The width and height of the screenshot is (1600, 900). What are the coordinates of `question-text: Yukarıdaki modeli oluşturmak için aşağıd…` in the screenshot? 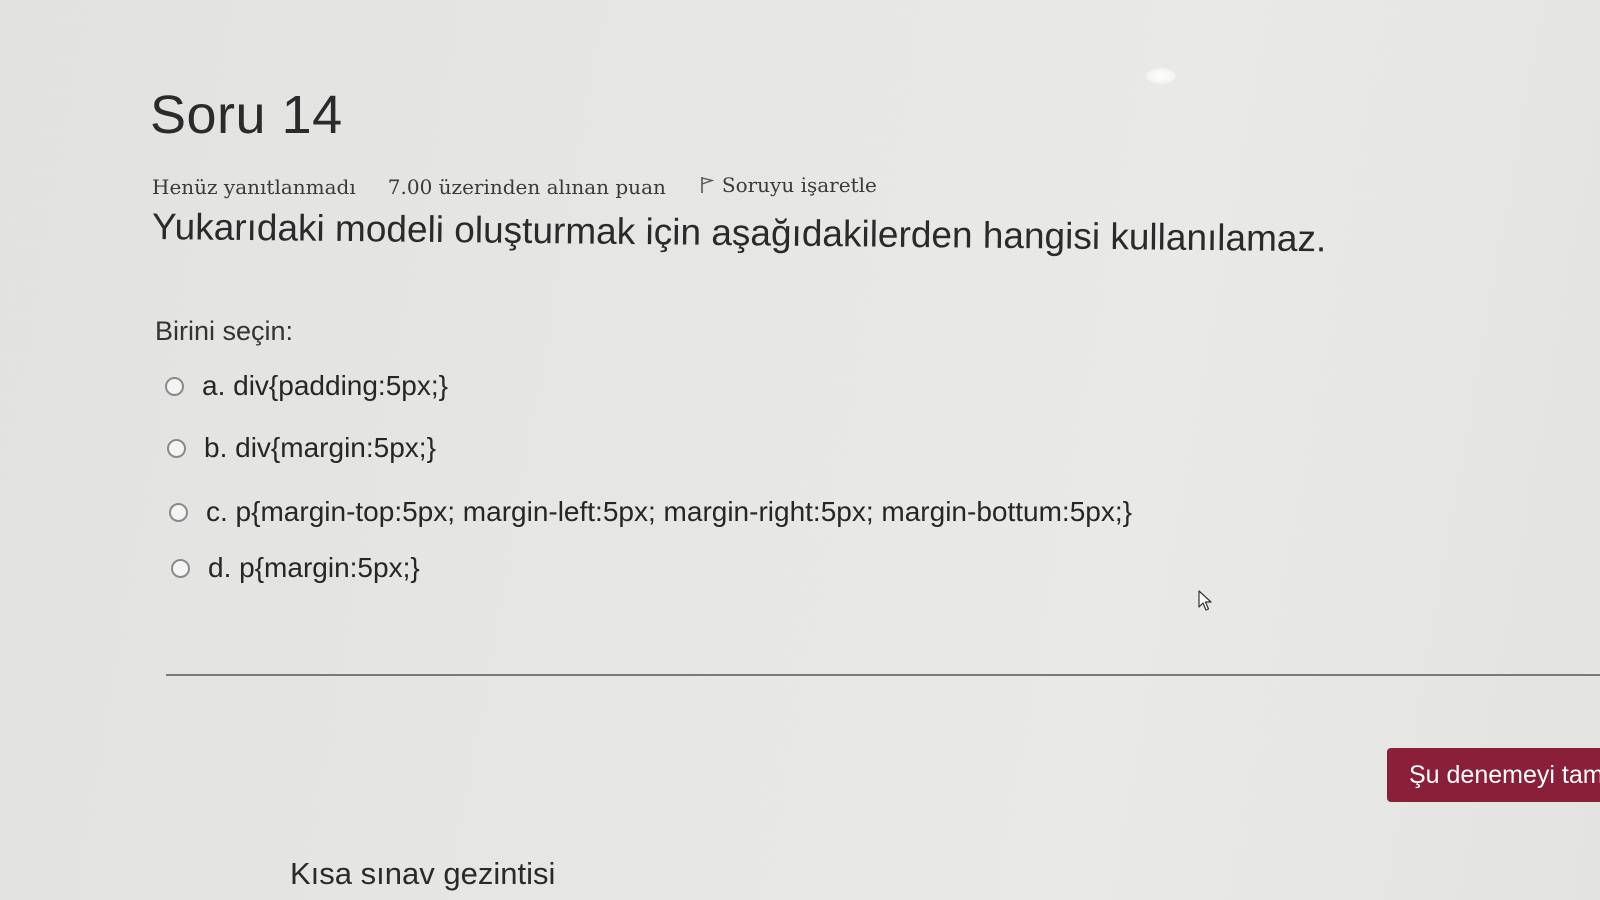 It's located at (739, 233).